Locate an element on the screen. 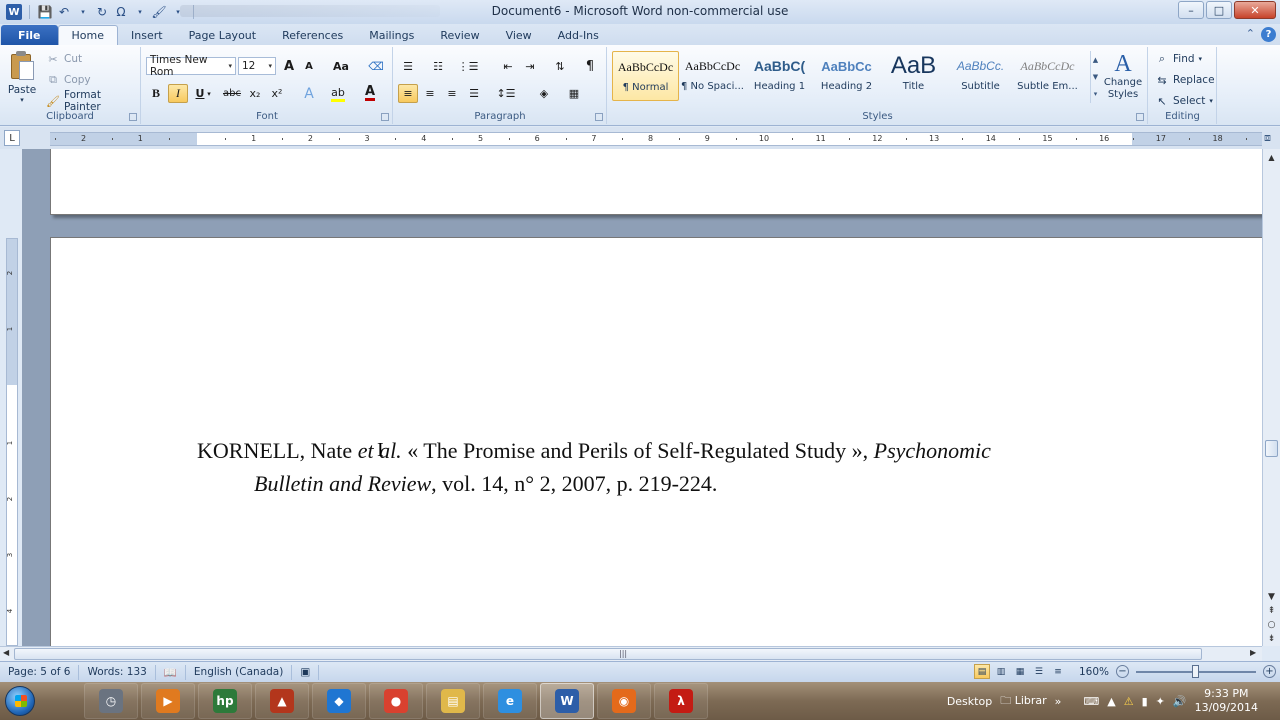 Image resolution: width=1280 pixels, height=720 pixels. zoom-in-icon: + is located at coordinates (1269, 671).